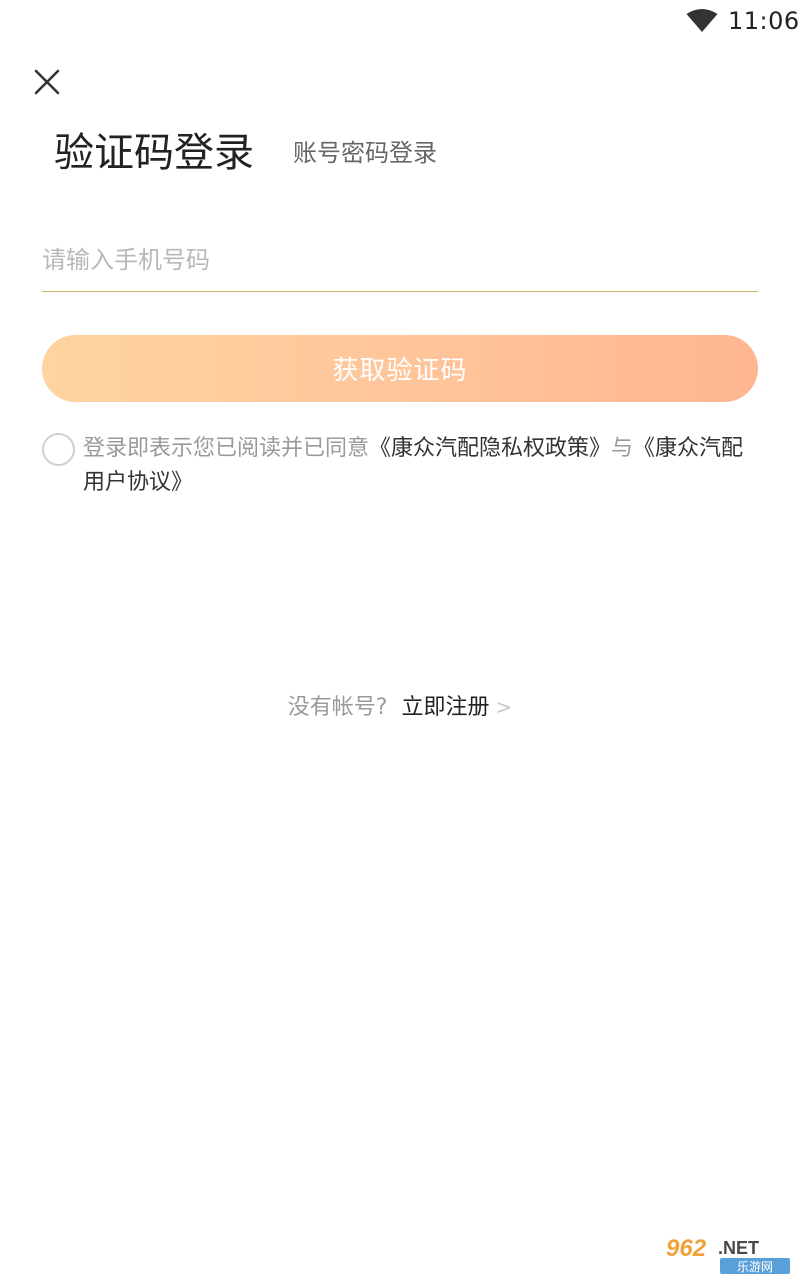  I want to click on status-bar: 11:06, so click(400, 22).